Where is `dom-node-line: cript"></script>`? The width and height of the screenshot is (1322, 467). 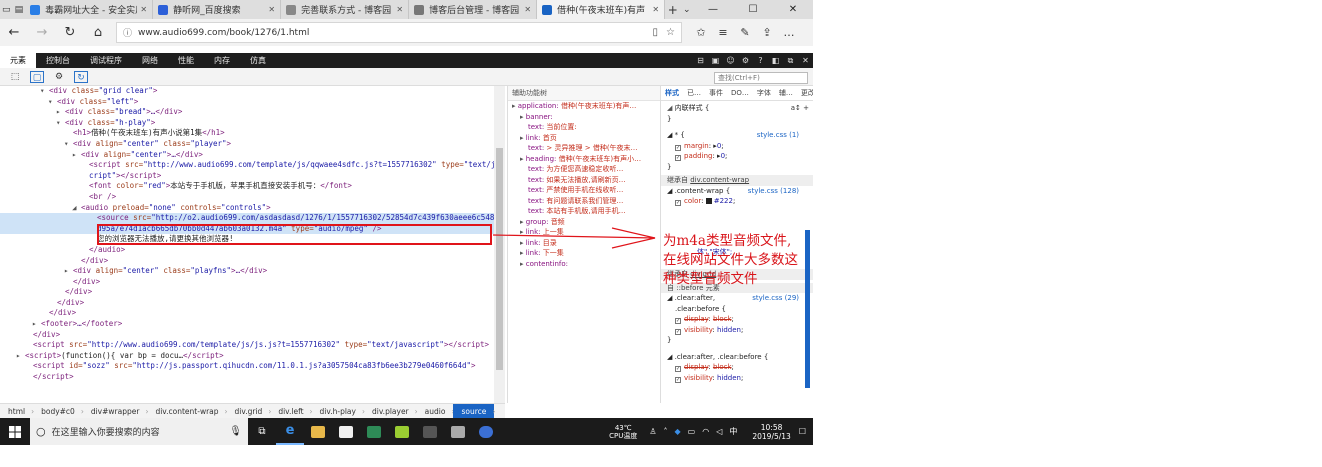
dom-node-line: cript"></script> is located at coordinates (252, 176).